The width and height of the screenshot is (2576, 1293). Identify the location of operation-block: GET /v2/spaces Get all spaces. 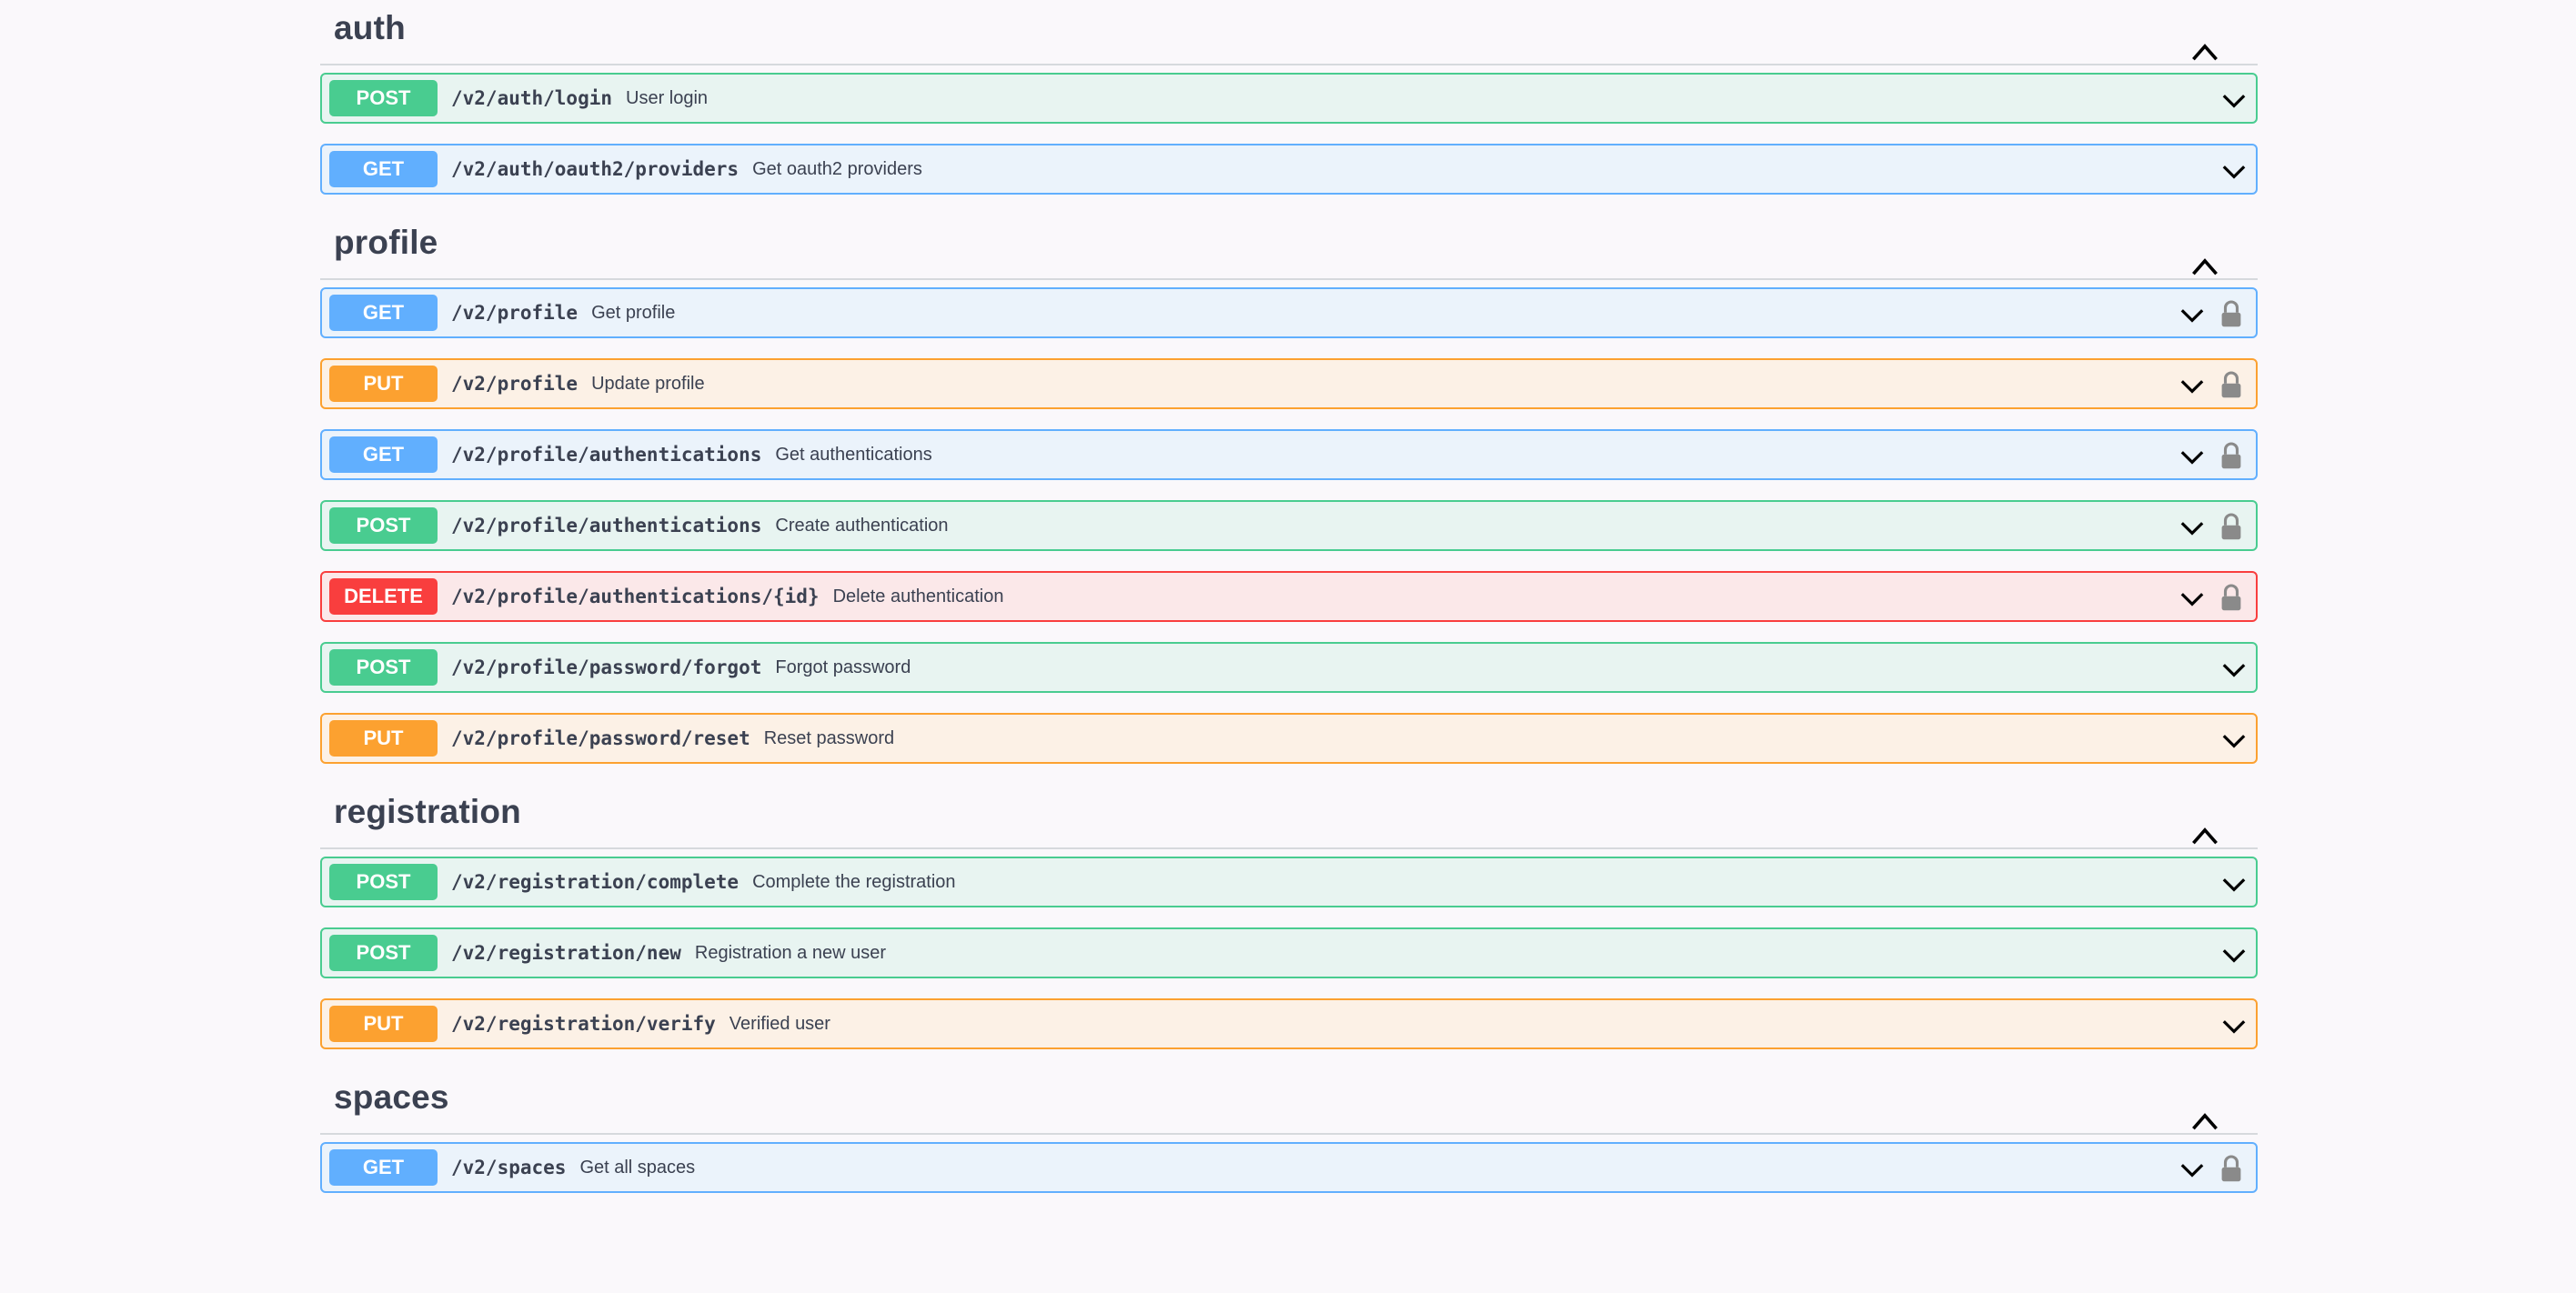
(1289, 1167).